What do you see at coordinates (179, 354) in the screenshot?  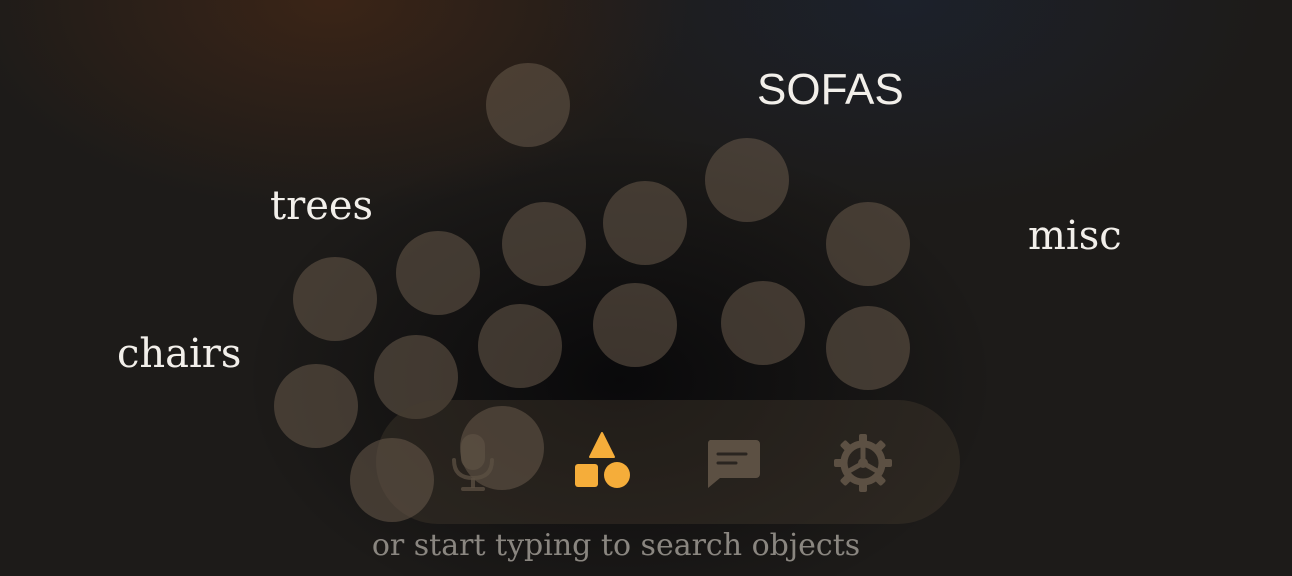 I see `category-chairs: chairs` at bounding box center [179, 354].